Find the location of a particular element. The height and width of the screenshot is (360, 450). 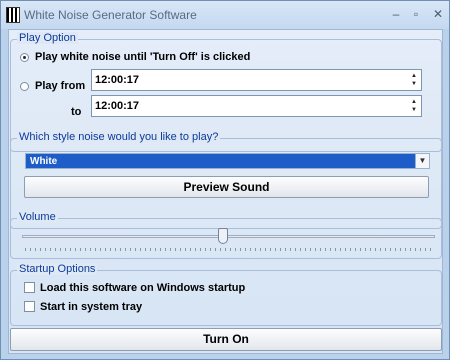

play-option-title: Play Option is located at coordinates (47, 38).